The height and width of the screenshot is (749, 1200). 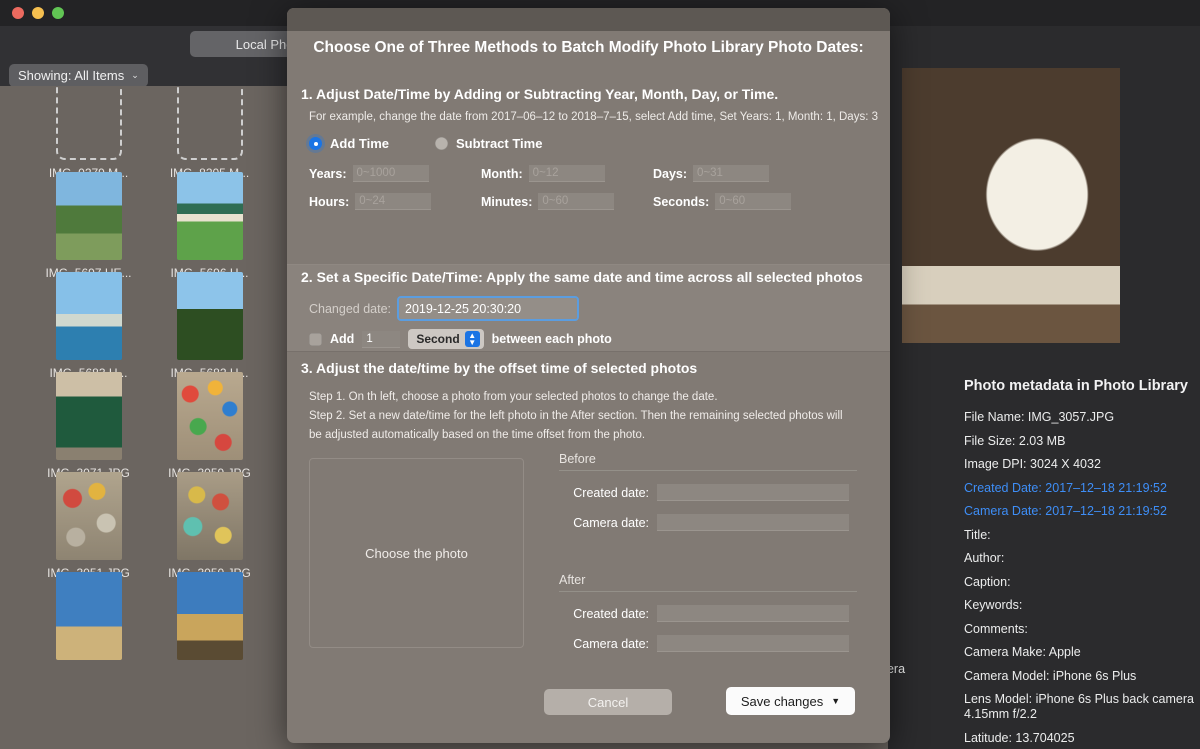 I want to click on changed-date-input, so click(x=488, y=308).